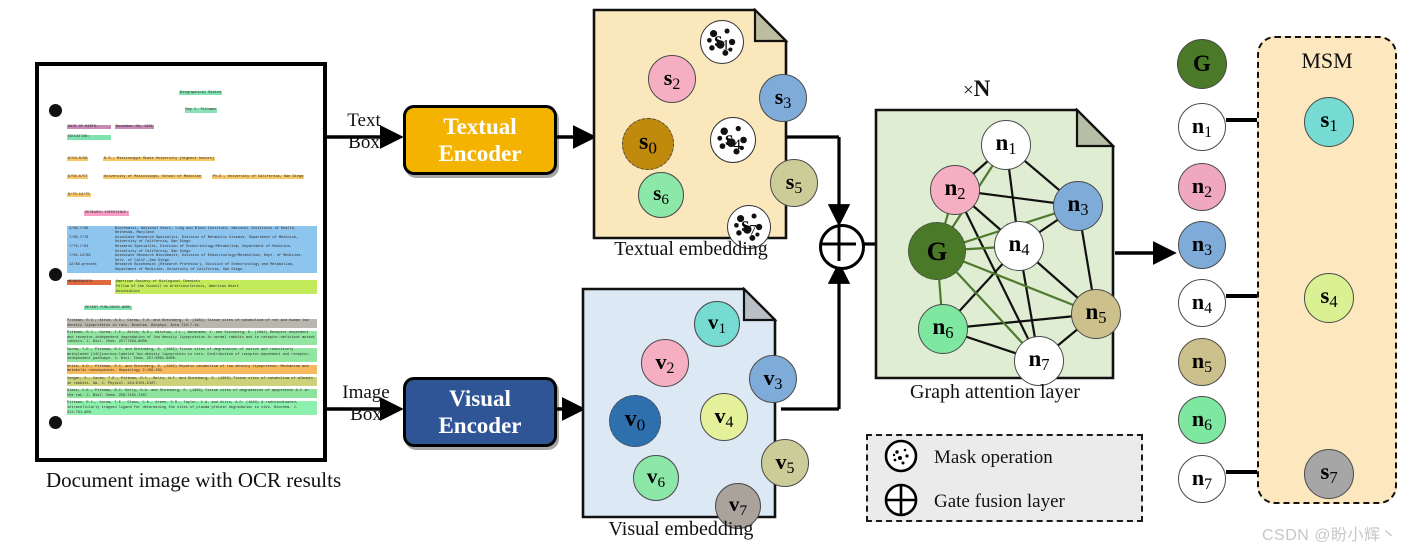 This screenshot has width=1425, height=555. Describe the element at coordinates (690, 124) in the screenshot. I see `page-shape` at that location.